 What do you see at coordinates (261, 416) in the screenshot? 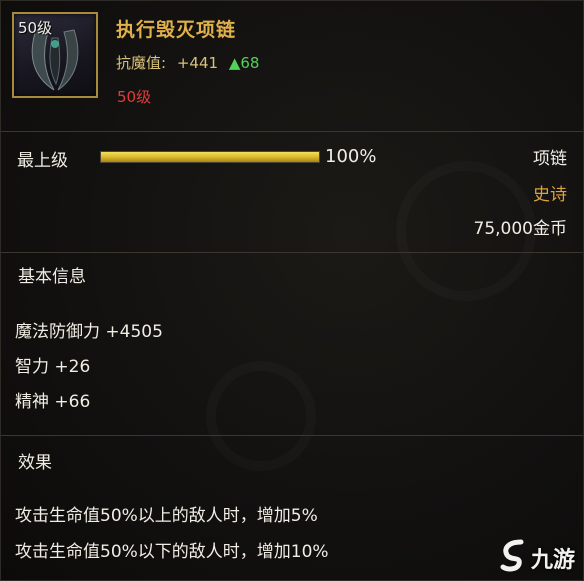
I see `background-emblem` at bounding box center [261, 416].